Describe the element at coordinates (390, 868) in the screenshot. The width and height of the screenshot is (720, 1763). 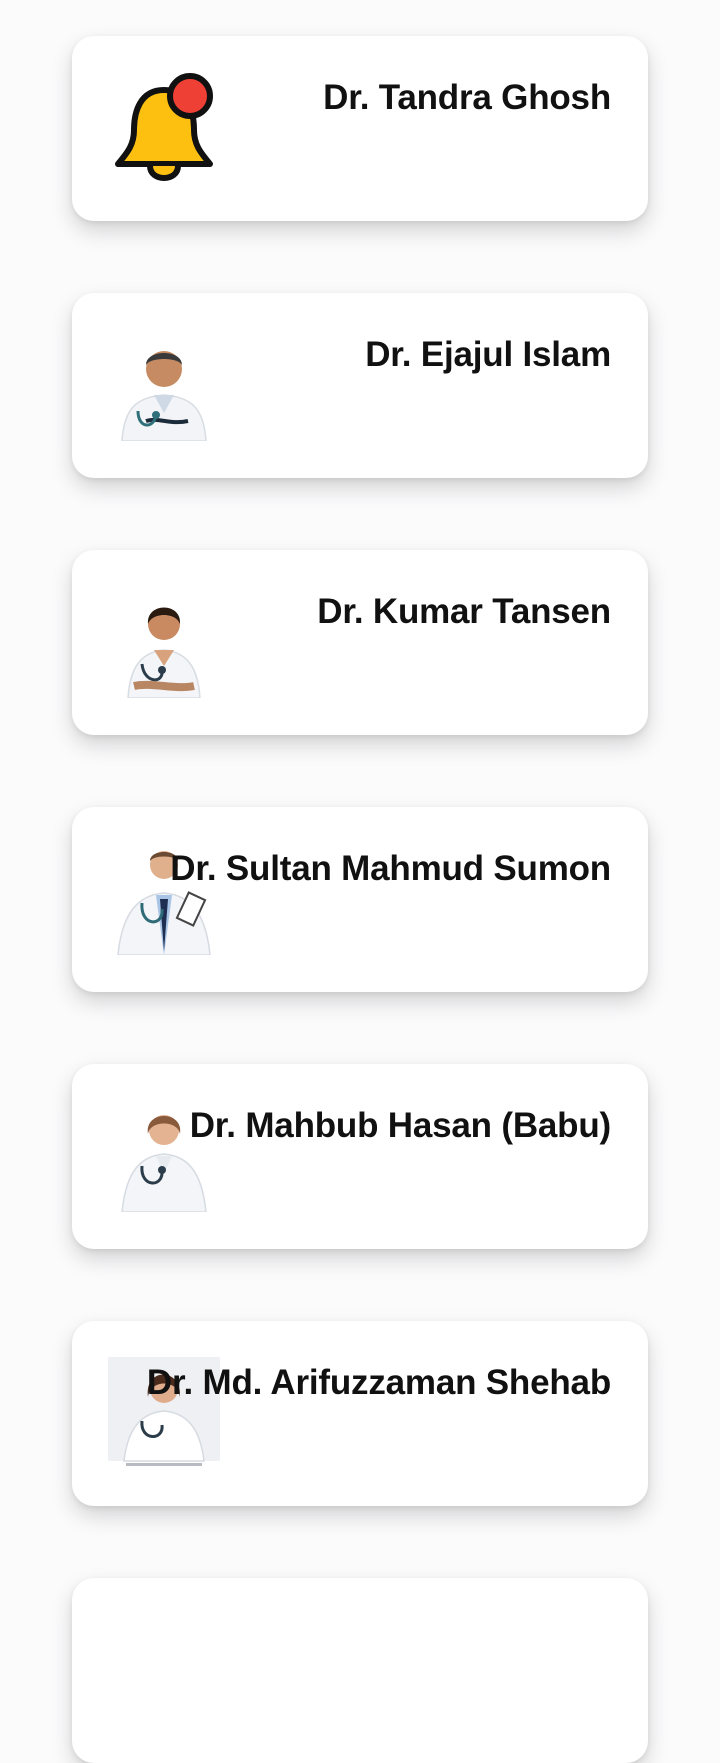
I see `doctor-name: Dr. Sultan Mahmud Sumon` at that location.